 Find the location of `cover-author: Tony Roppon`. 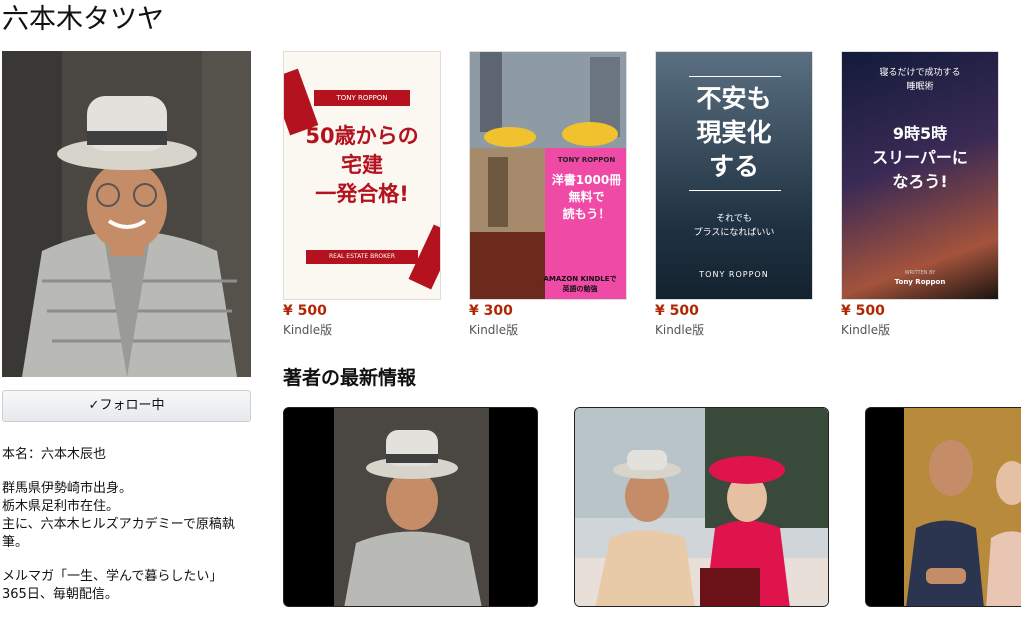

cover-author: Tony Roppon is located at coordinates (920, 282).